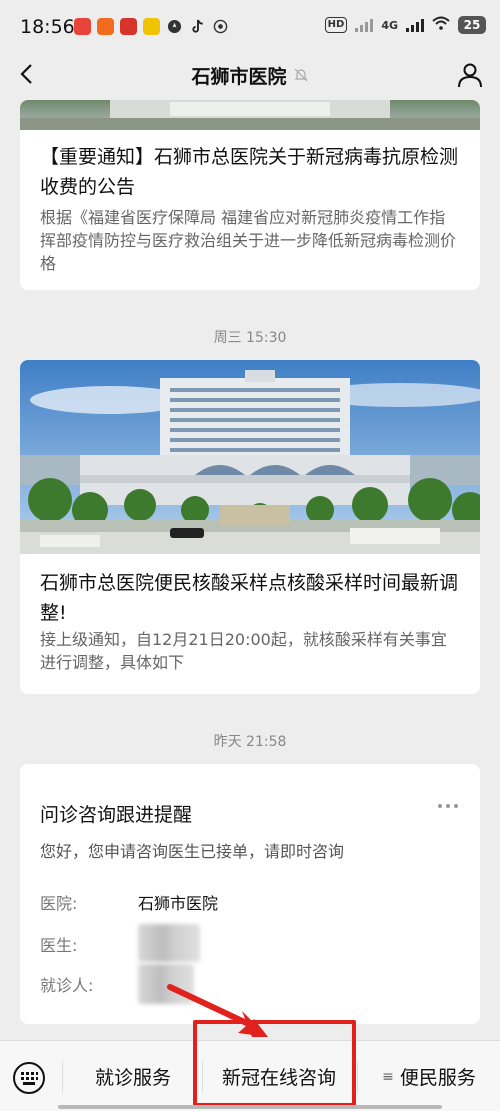 Image resolution: width=500 pixels, height=1111 pixels. What do you see at coordinates (62, 1077) in the screenshot?
I see `menu-divider` at bounding box center [62, 1077].